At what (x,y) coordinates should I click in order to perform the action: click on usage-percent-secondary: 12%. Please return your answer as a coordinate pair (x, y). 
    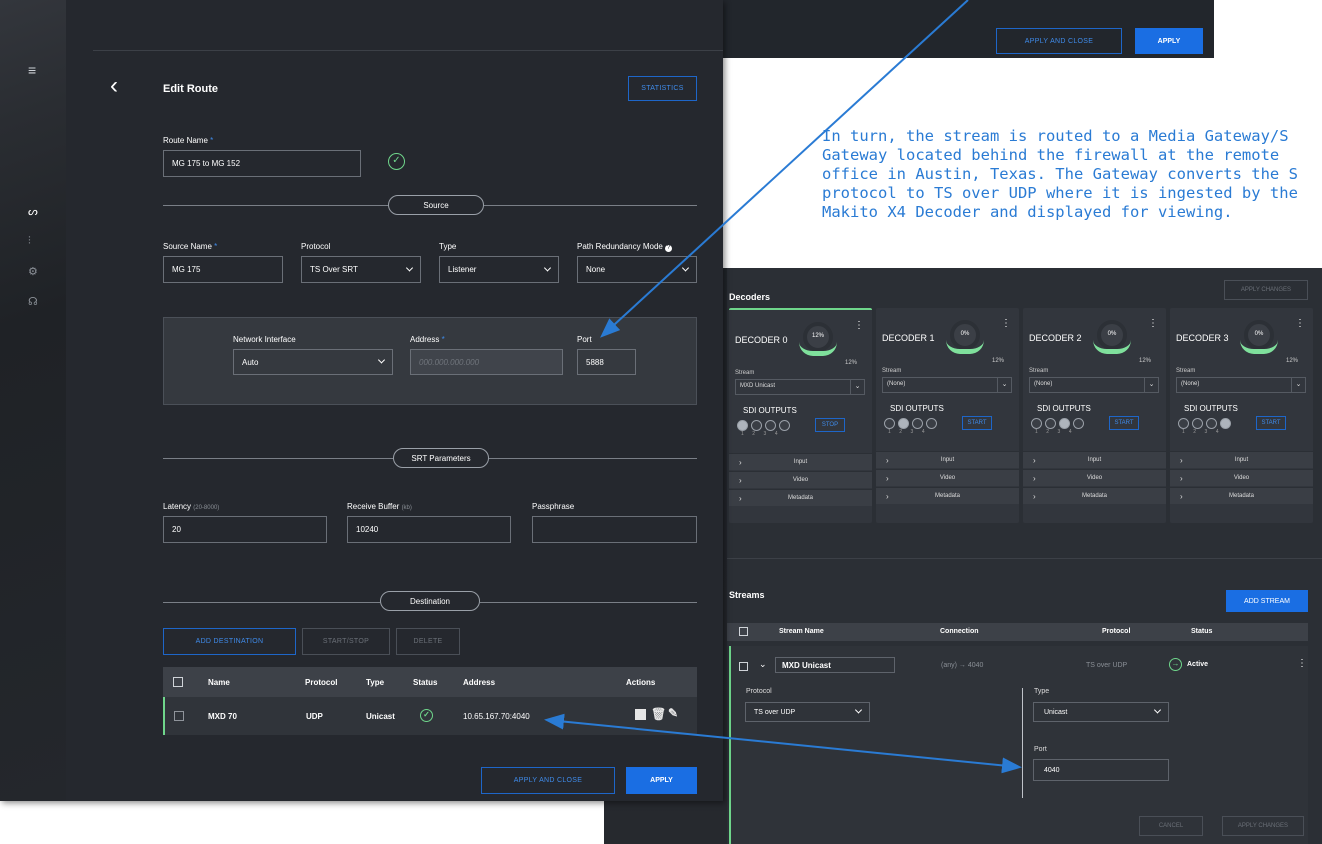
    Looking at the image, I should click on (1292, 361).